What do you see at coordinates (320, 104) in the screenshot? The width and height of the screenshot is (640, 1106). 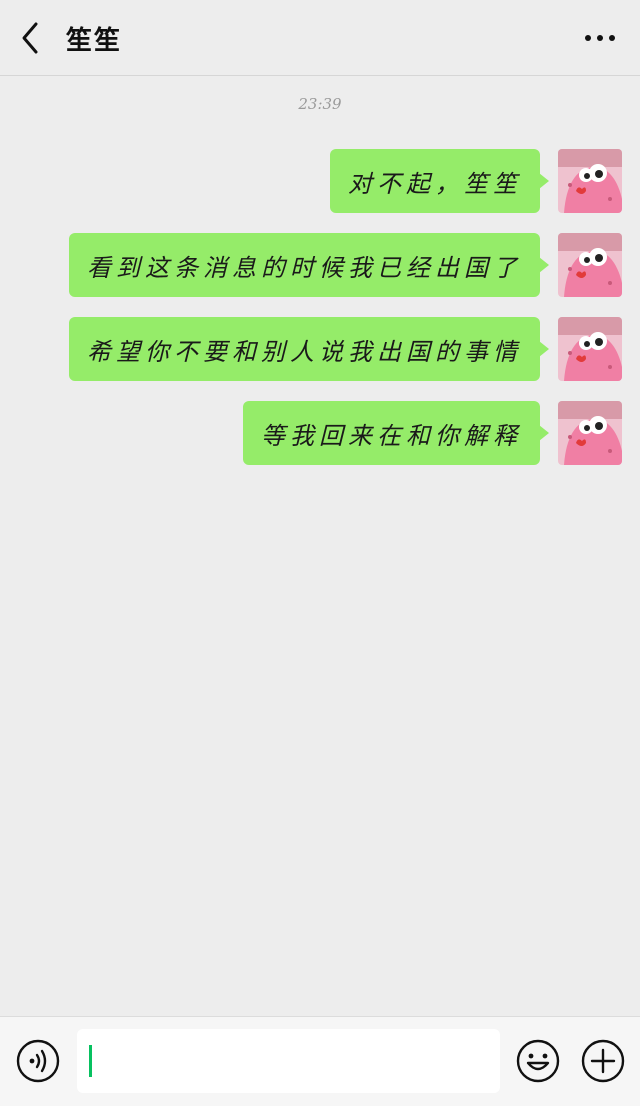 I see `message-timestamp: 23:39` at bounding box center [320, 104].